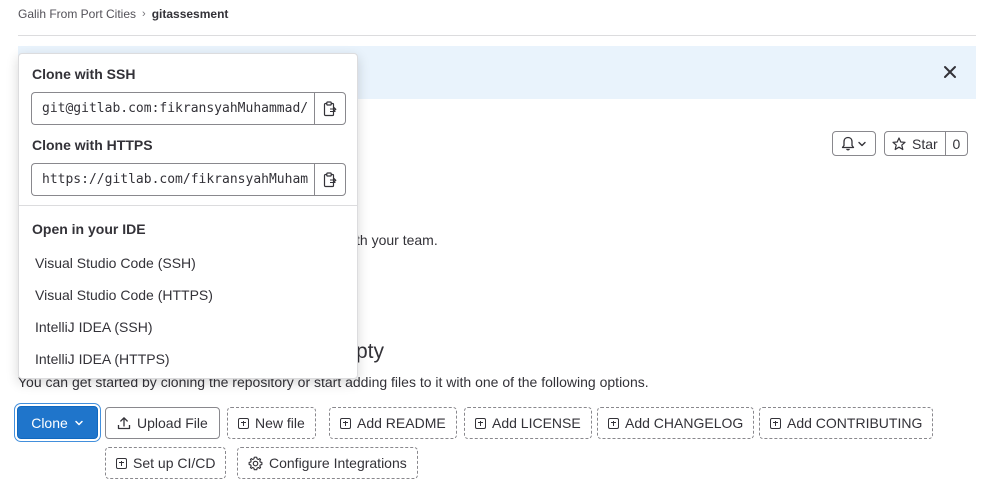 The width and height of the screenshot is (989, 487). What do you see at coordinates (188, 205) in the screenshot?
I see `dropdown-divider` at bounding box center [188, 205].